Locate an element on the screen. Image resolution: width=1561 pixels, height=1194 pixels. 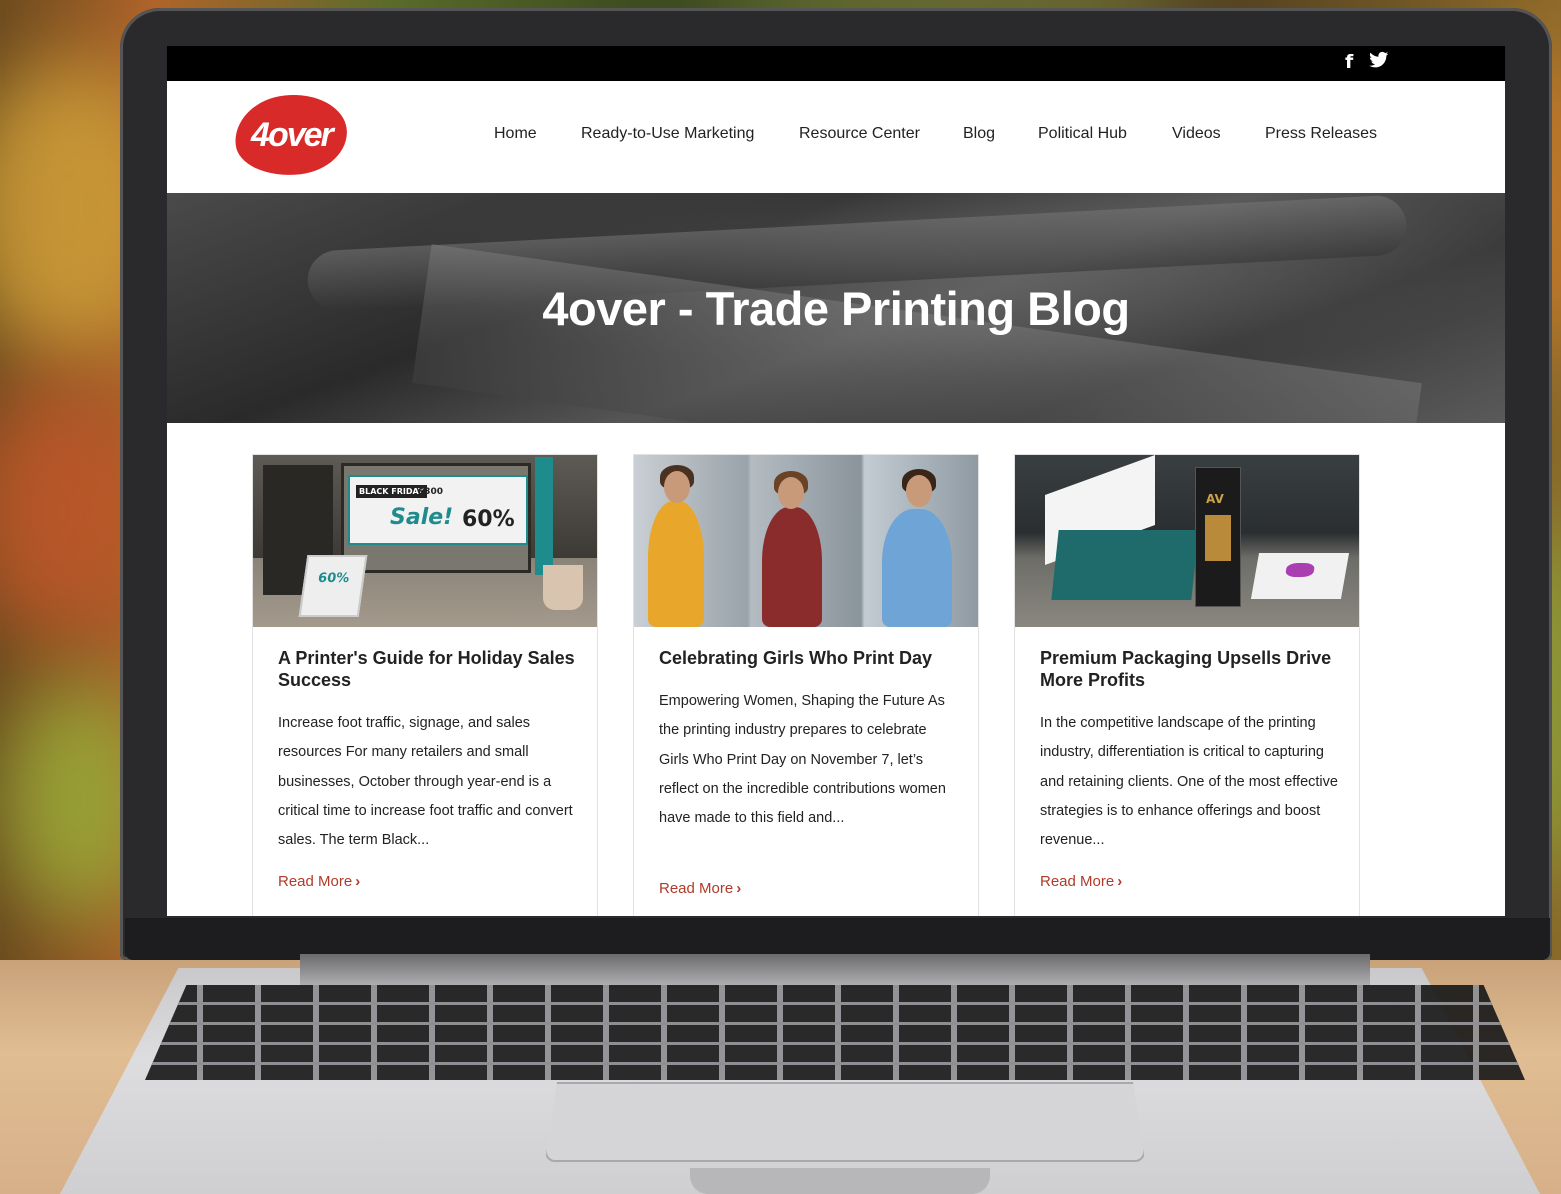
post-thumbnail: BLACK FRIDAY $300 Sale! 60% 60% is located at coordinates (425, 541).